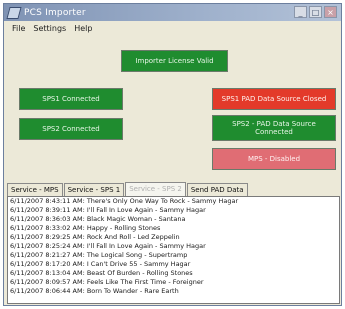  Describe the element at coordinates (274, 159) in the screenshot. I see `mps-status: MPS - Disabled` at that location.